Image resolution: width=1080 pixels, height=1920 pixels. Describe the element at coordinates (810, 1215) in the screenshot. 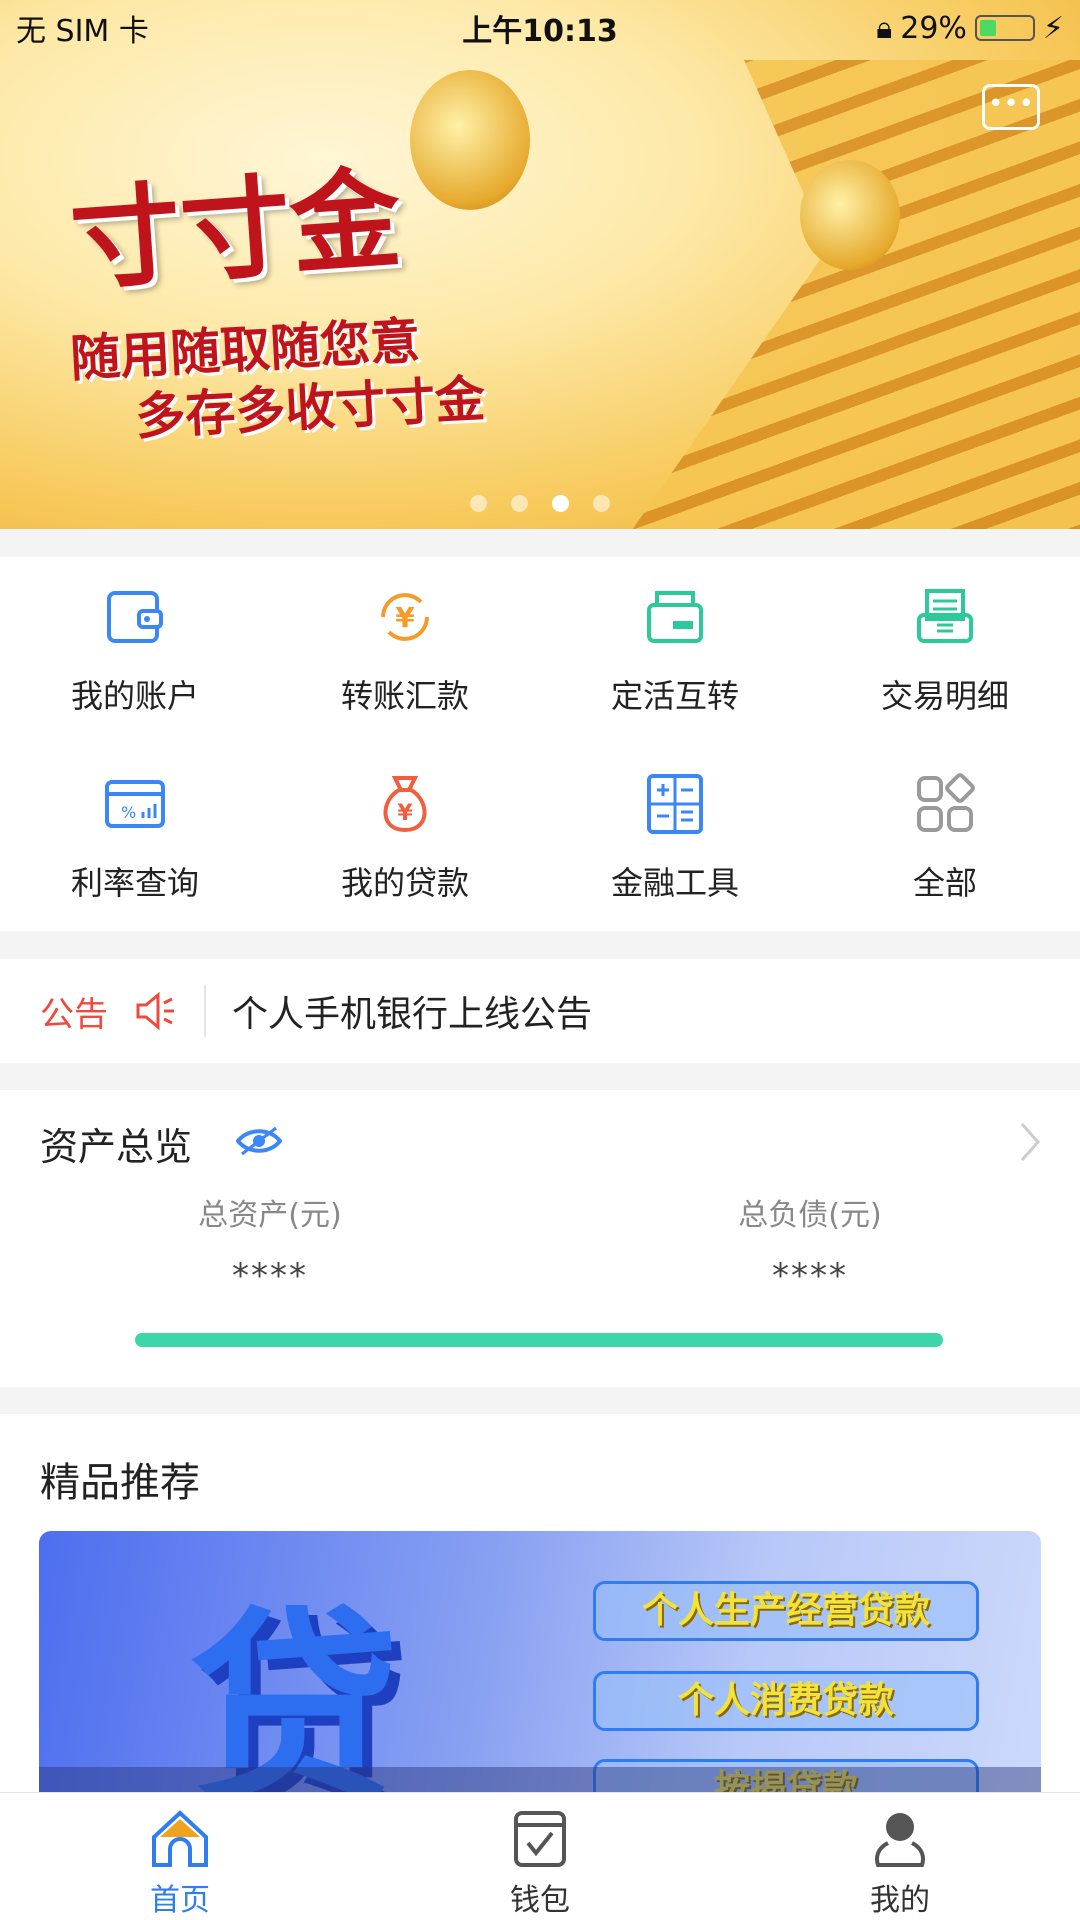

I see `total-liabilities-label: 总负债(元)` at that location.